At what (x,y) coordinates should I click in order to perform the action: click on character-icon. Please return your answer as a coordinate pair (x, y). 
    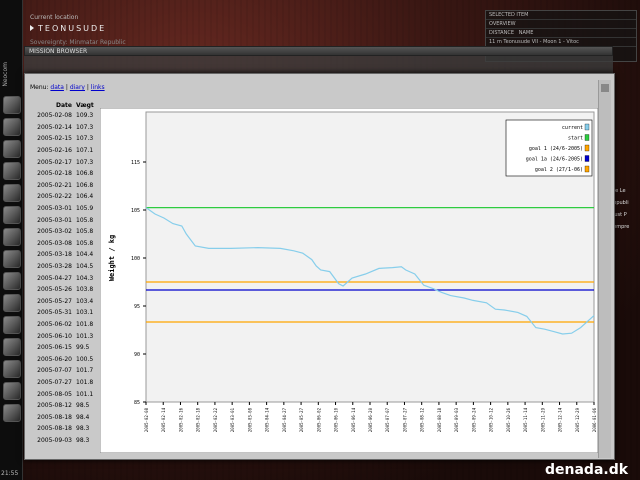
    Looking at the image, I should click on (12, 105).